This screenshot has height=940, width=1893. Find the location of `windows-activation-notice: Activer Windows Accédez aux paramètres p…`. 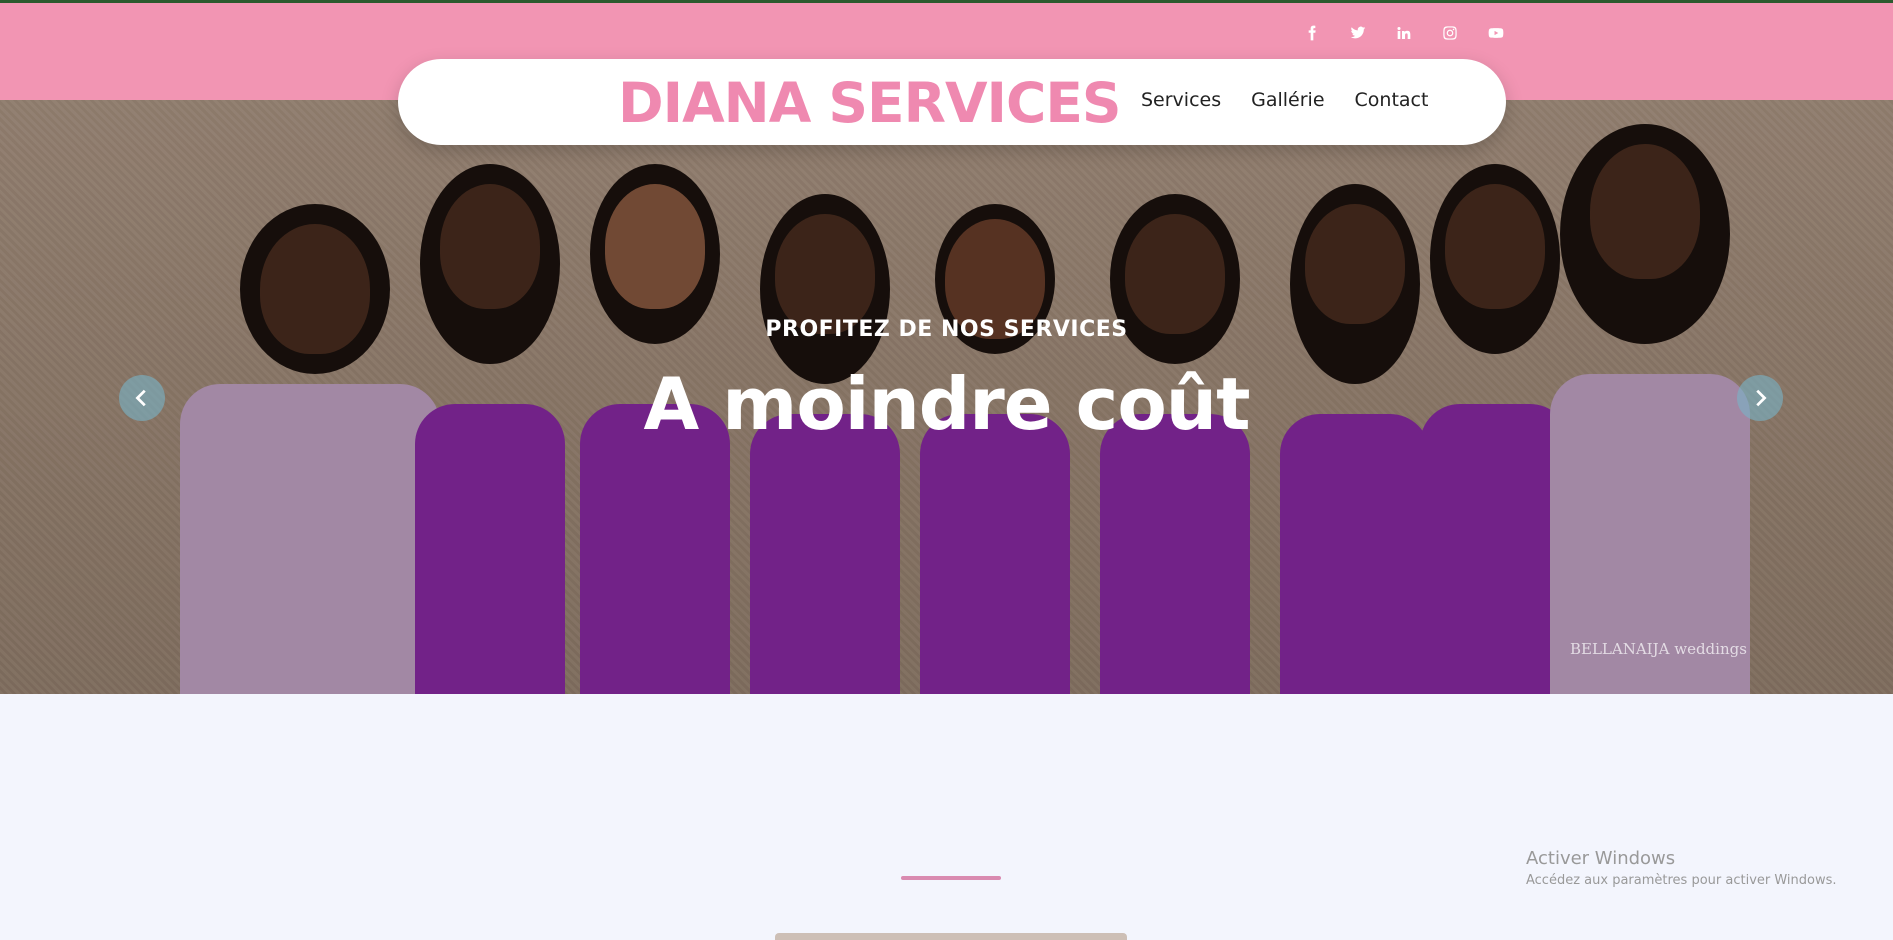

windows-activation-notice: Activer Windows Accédez aux paramètres p… is located at coordinates (1681, 868).